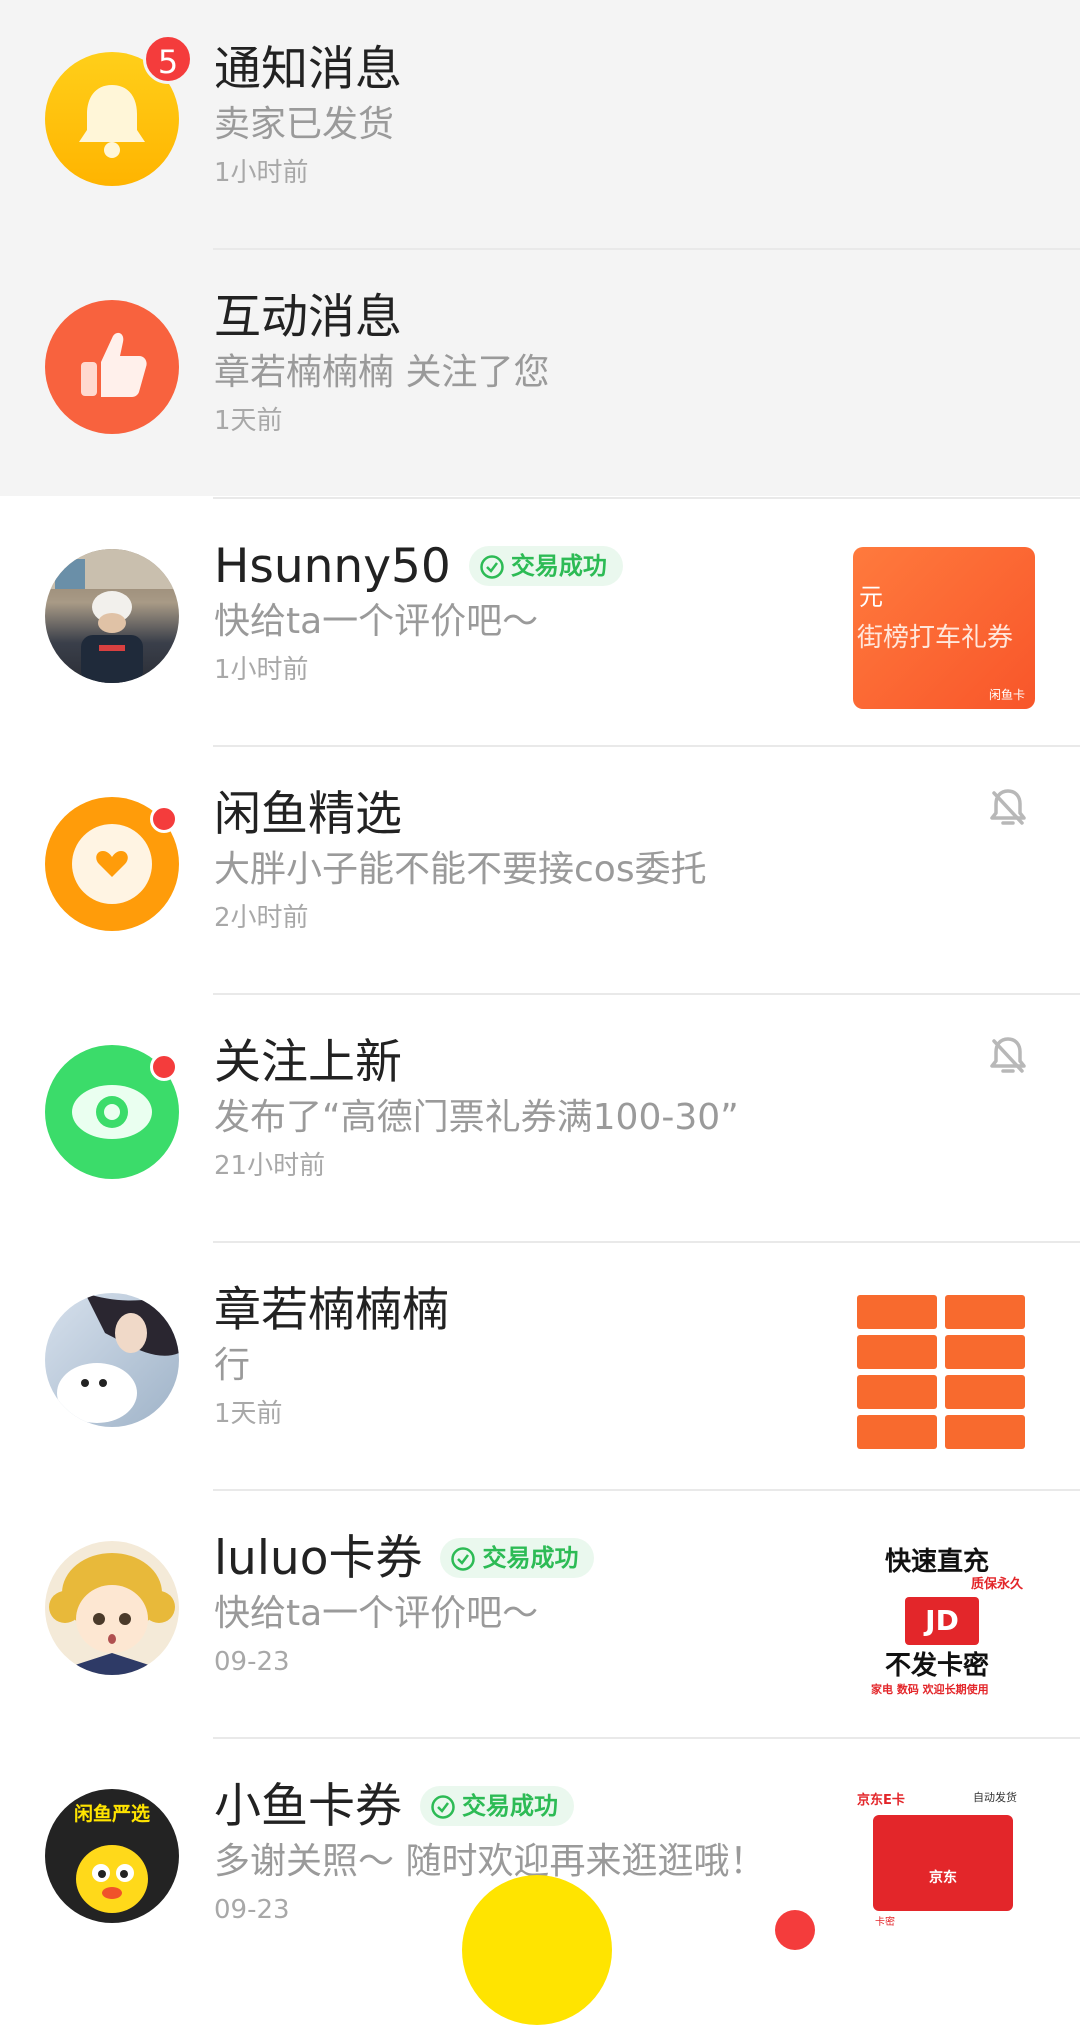 Image resolution: width=1080 pixels, height=2025 pixels. What do you see at coordinates (935, 638) in the screenshot?
I see `thumb-text-2: 街榜打车礼券` at bounding box center [935, 638].